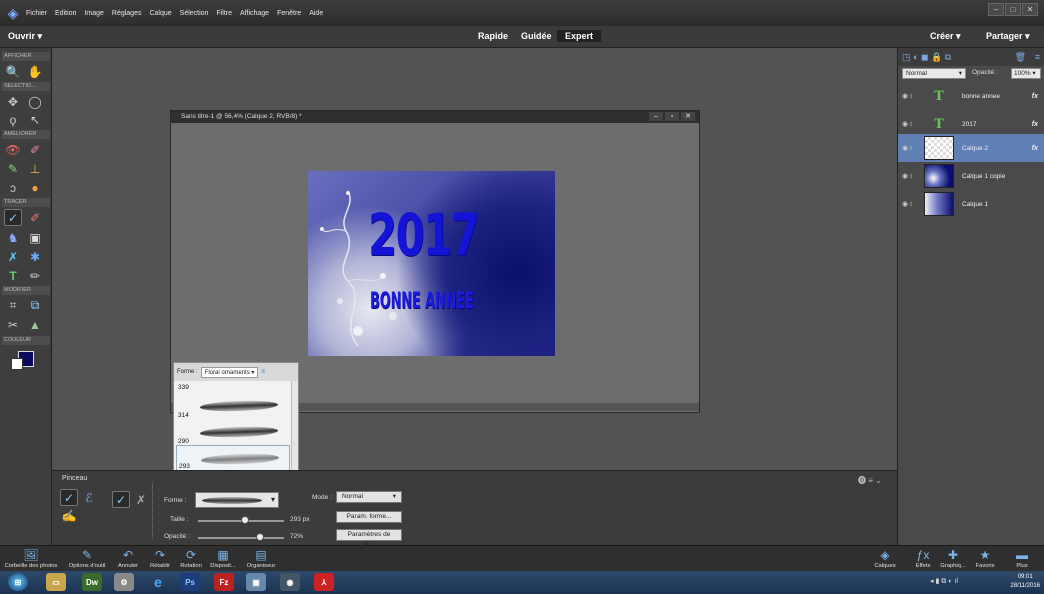 Image resolution: width=1044 pixels, height=594 pixels. Describe the element at coordinates (13, 217) in the screenshot. I see `brush-icon: ✓` at that location.